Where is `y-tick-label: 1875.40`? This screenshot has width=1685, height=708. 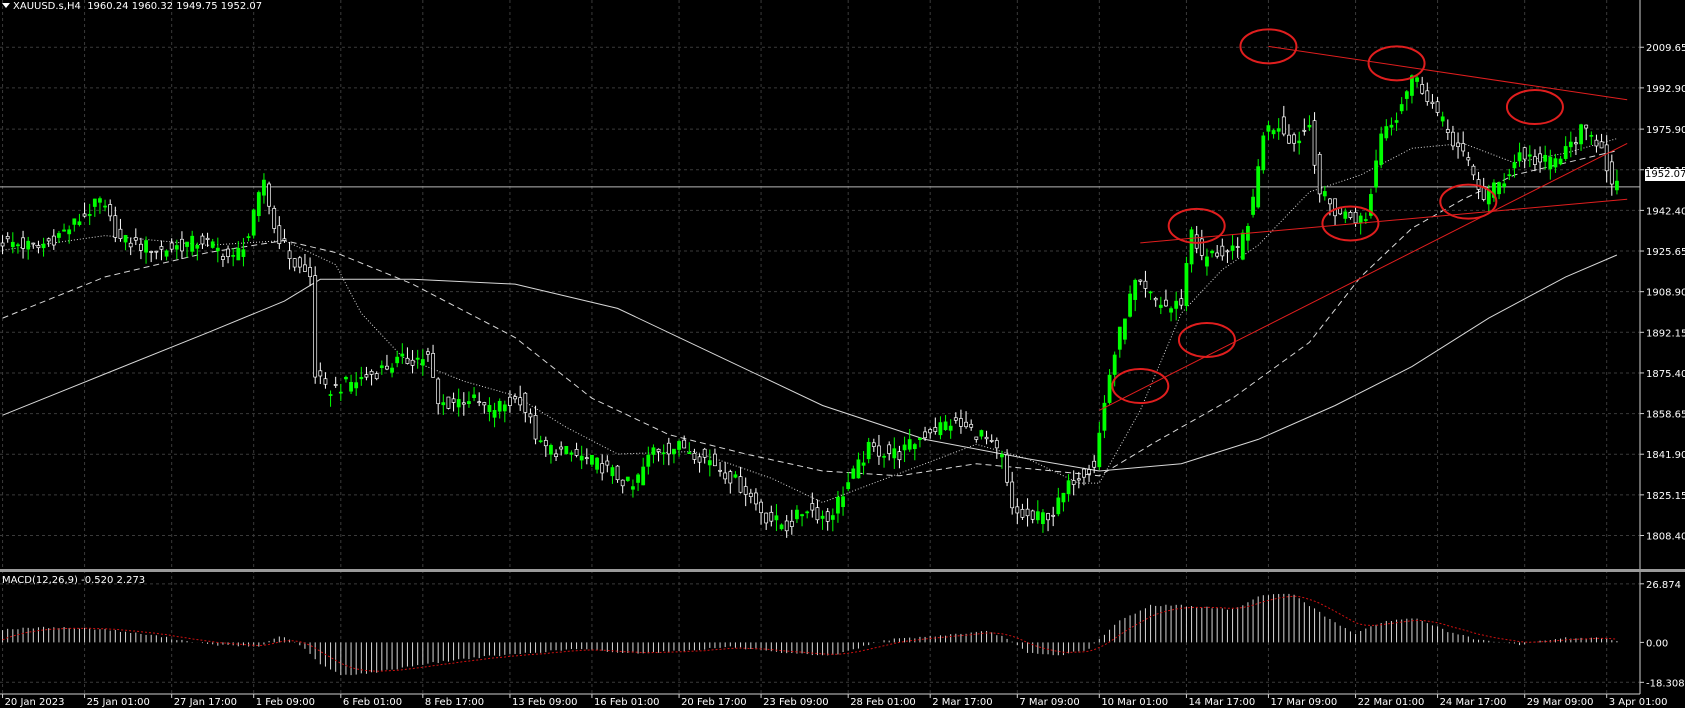
y-tick-label: 1875.40 is located at coordinates (1665, 374).